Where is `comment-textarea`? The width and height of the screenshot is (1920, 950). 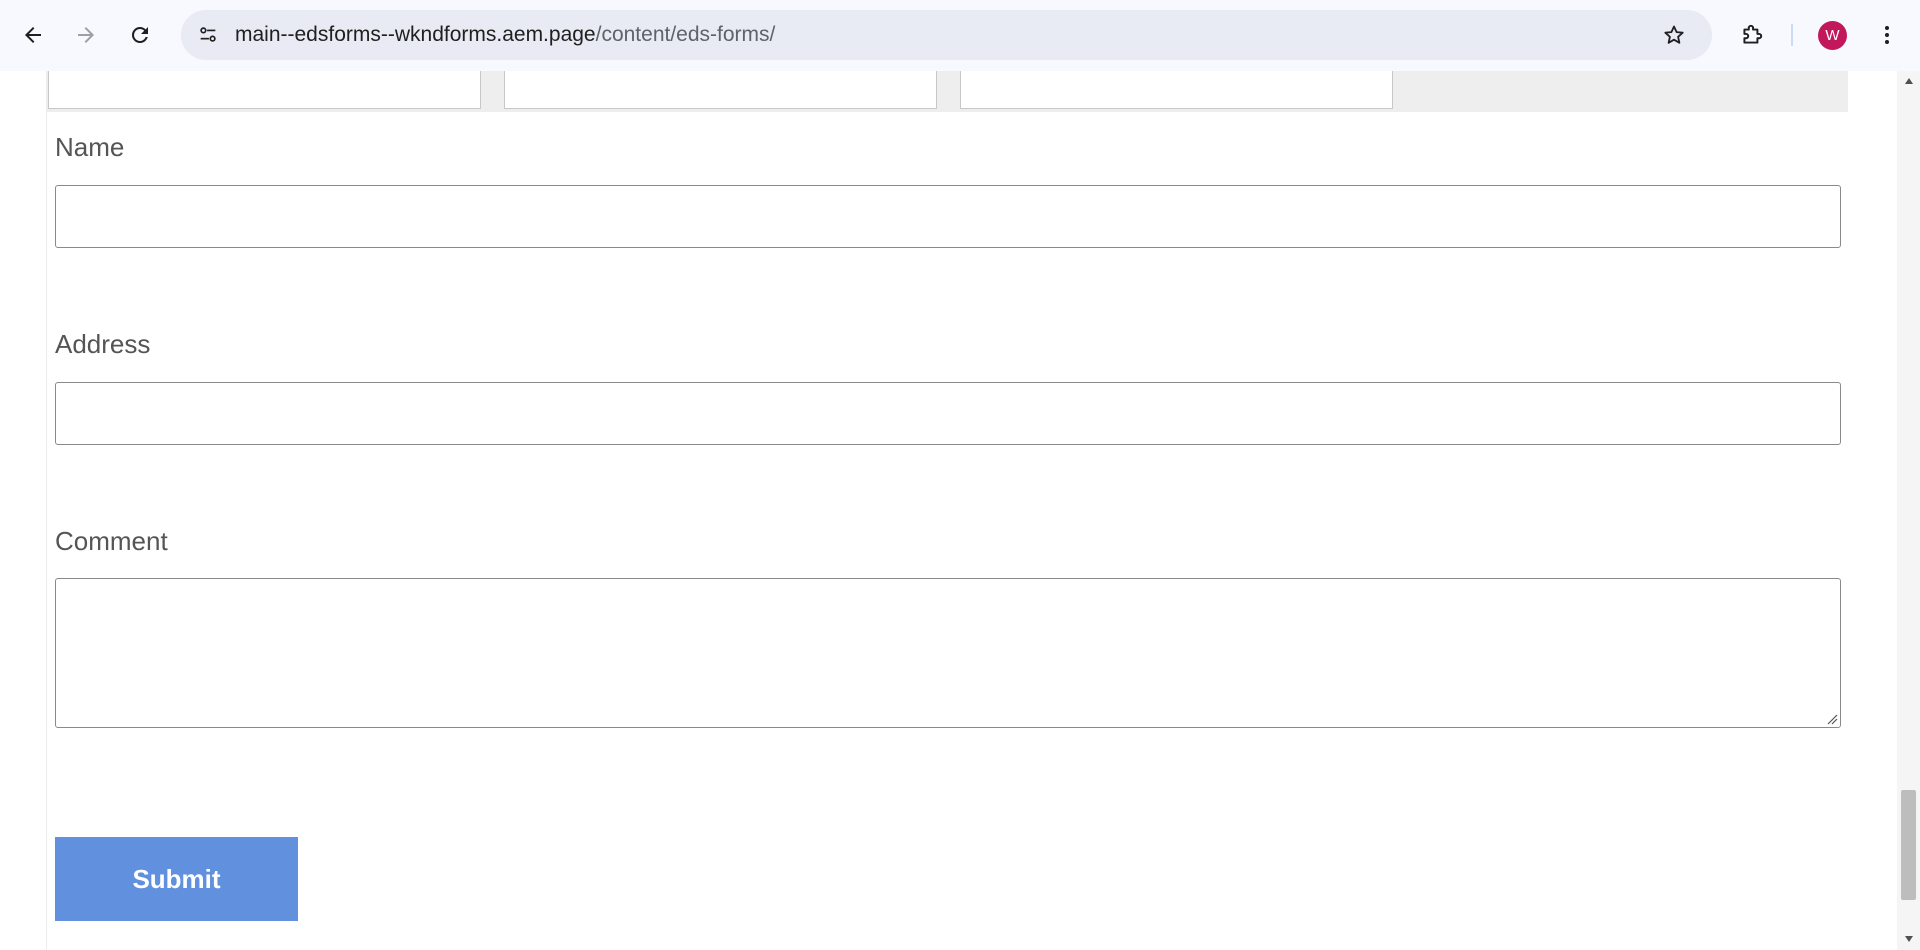 comment-textarea is located at coordinates (948, 653).